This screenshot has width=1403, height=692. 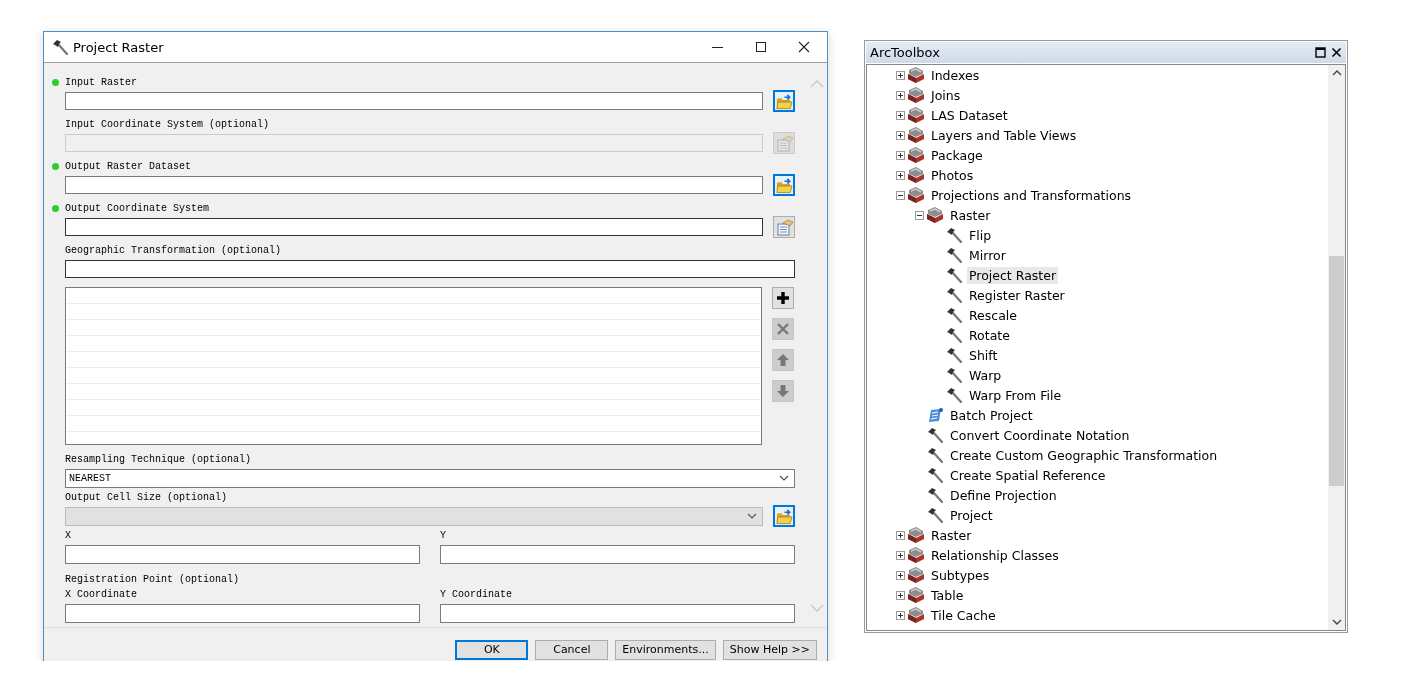 I want to click on tree-item: Photos, so click(x=952, y=175).